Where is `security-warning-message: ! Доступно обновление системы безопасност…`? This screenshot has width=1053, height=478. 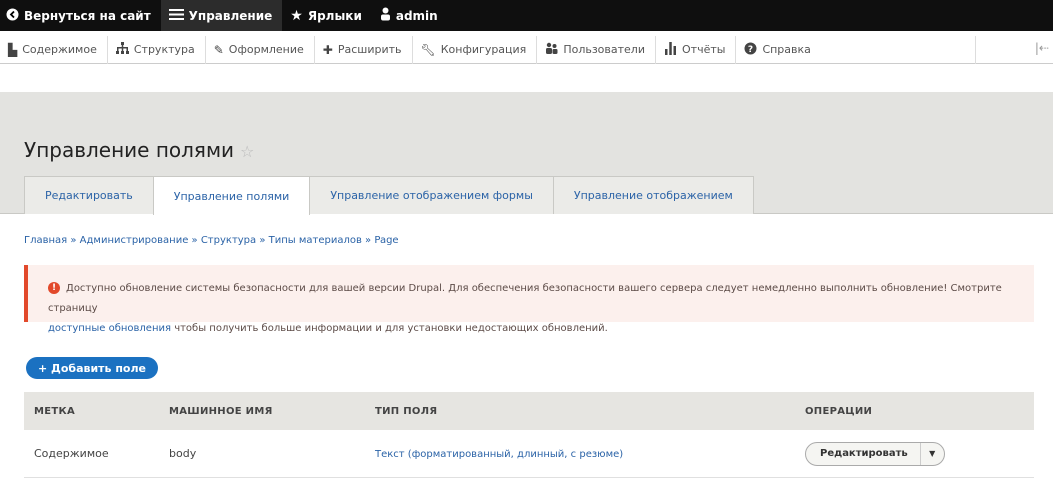 security-warning-message: ! Доступно обновление системы безопасност… is located at coordinates (529, 299).